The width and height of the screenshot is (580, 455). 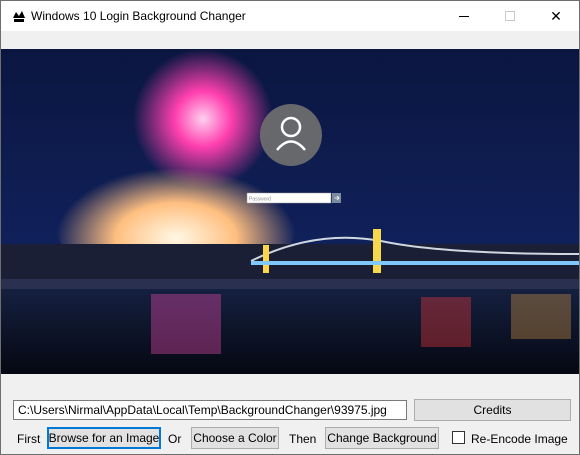 What do you see at coordinates (458, 437) in the screenshot?
I see `reencode-checkbox` at bounding box center [458, 437].